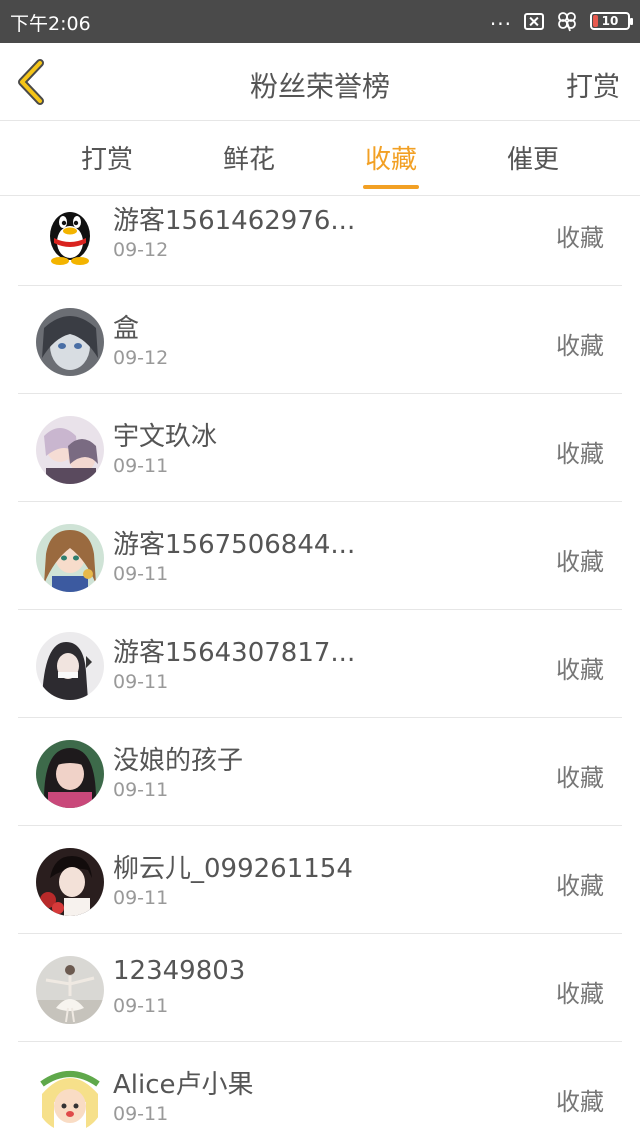 The width and height of the screenshot is (640, 1138). What do you see at coordinates (391, 157) in the screenshot?
I see `tab-favorites: 收藏` at bounding box center [391, 157].